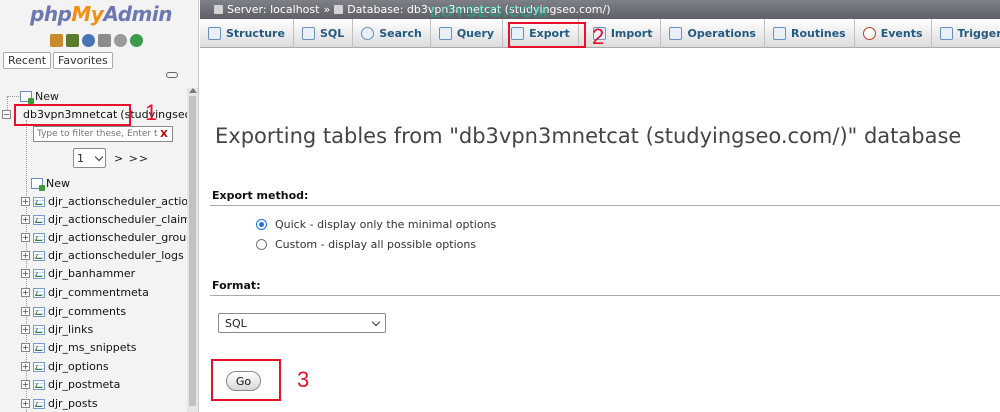 The height and width of the screenshot is (412, 1000). I want to click on database-icon, so click(339, 9).